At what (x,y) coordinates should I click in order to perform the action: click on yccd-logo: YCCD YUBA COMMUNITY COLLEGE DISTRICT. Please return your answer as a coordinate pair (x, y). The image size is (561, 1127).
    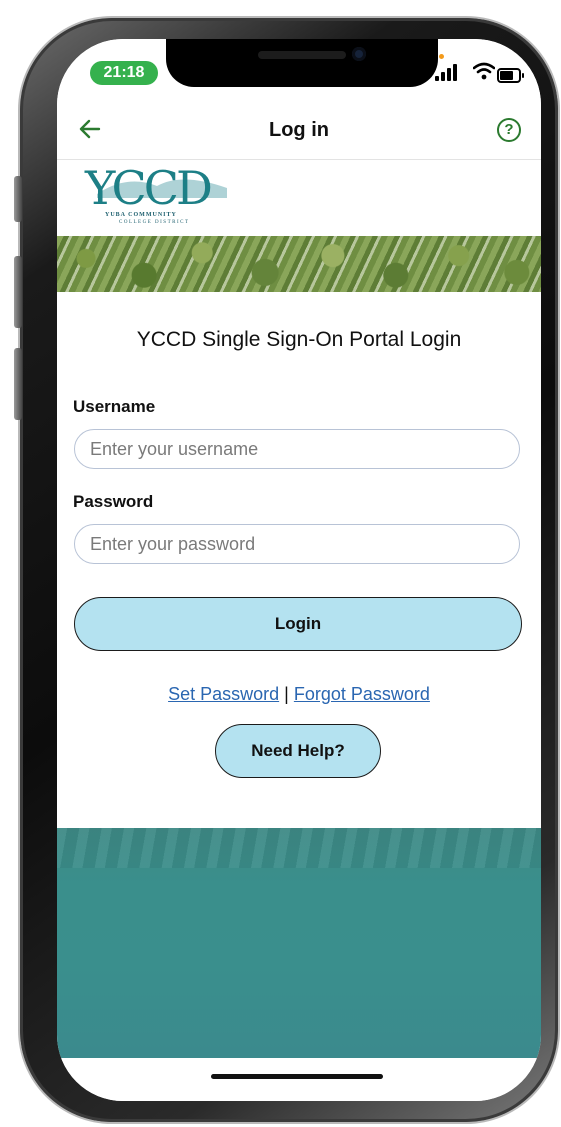
    Looking at the image, I should click on (299, 198).